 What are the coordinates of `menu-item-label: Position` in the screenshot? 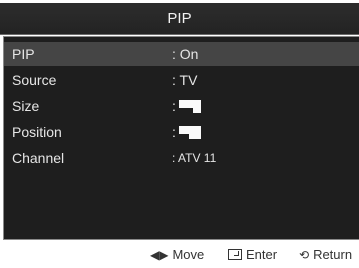 It's located at (37, 132).